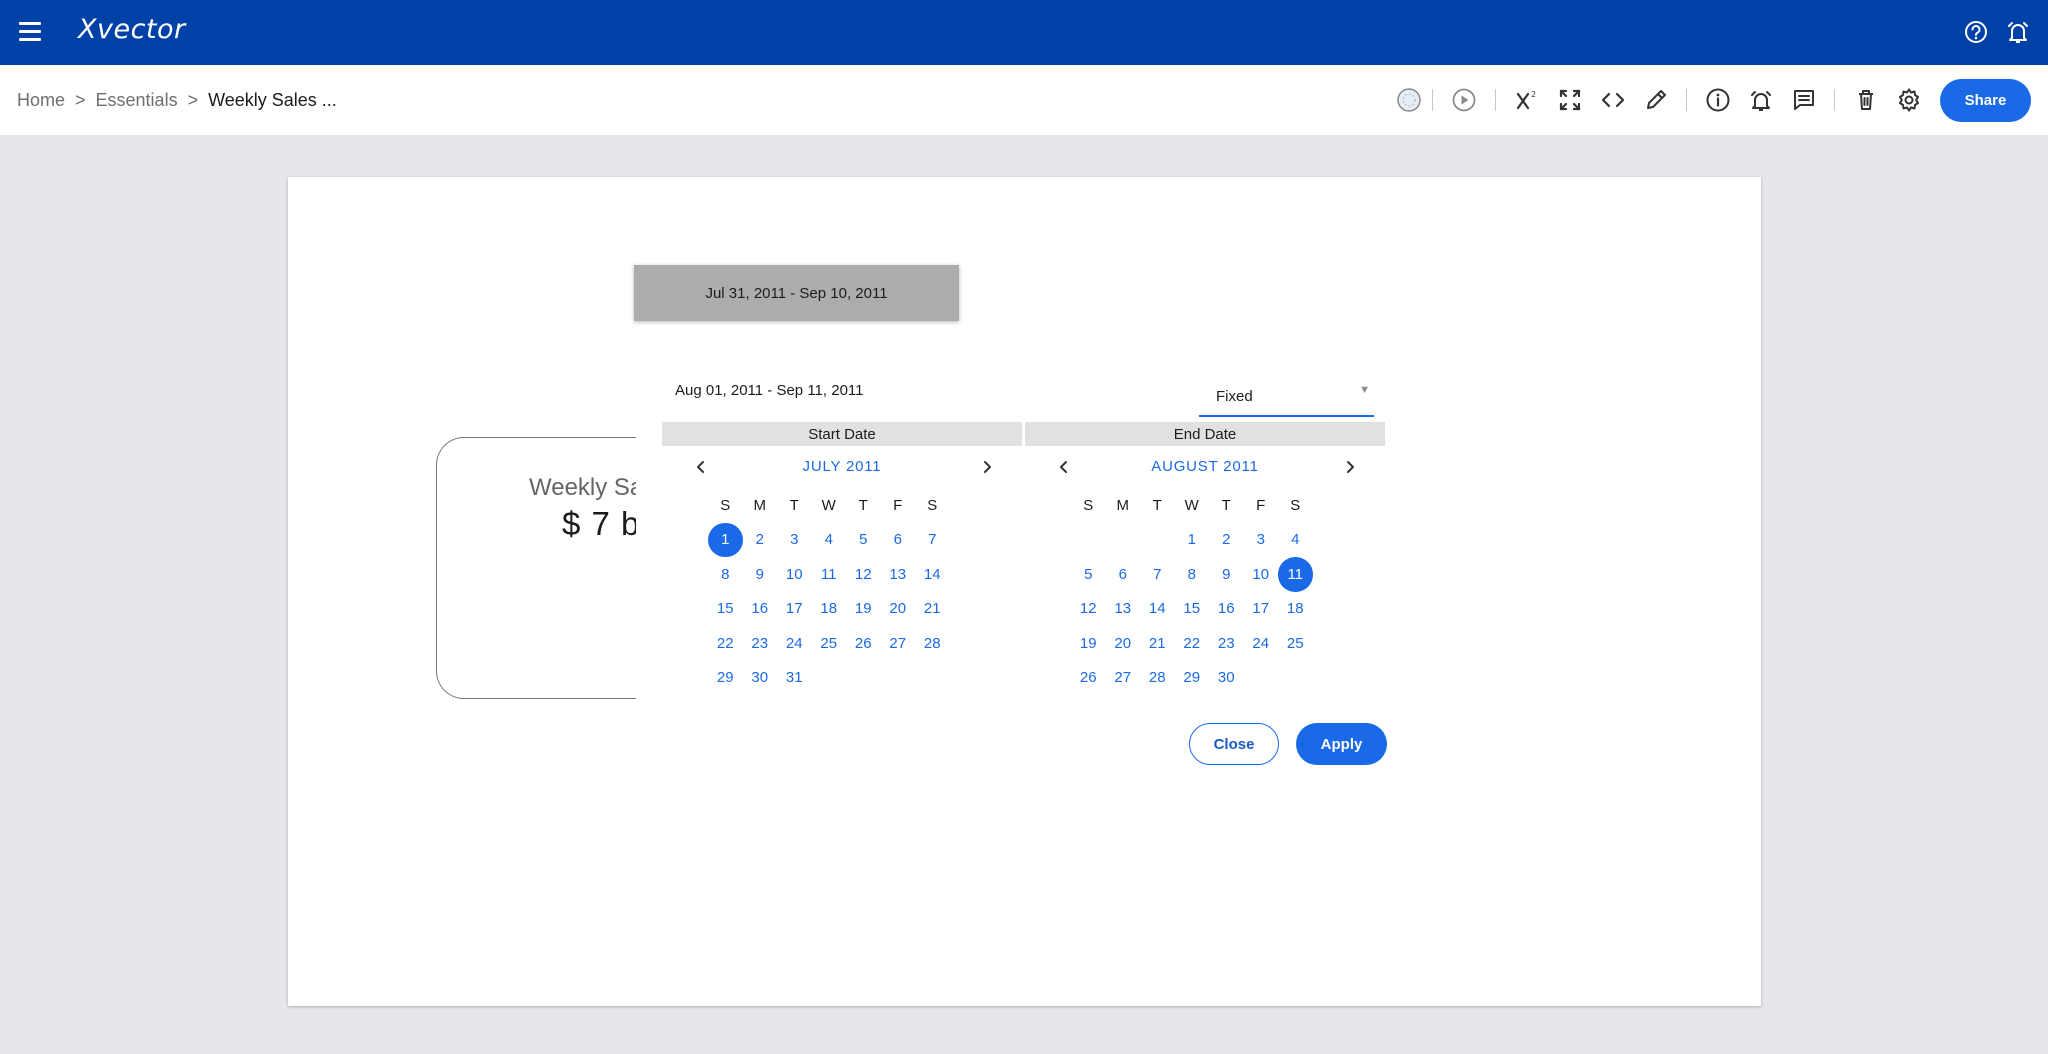 The image size is (2048, 1054). Describe the element at coordinates (1656, 100) in the screenshot. I see `pencil-icon` at that location.